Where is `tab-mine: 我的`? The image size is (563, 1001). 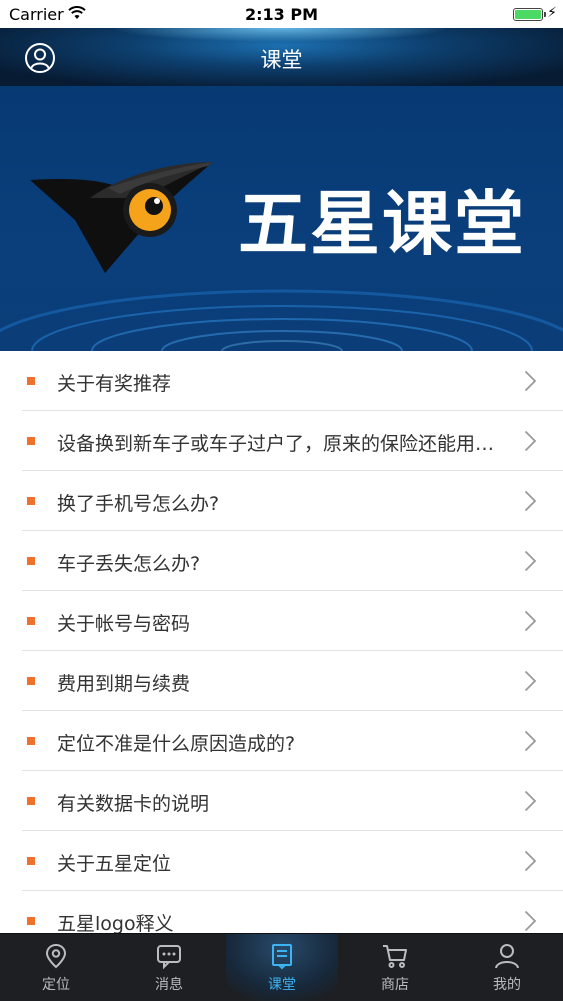 tab-mine: 我的 is located at coordinates (507, 967).